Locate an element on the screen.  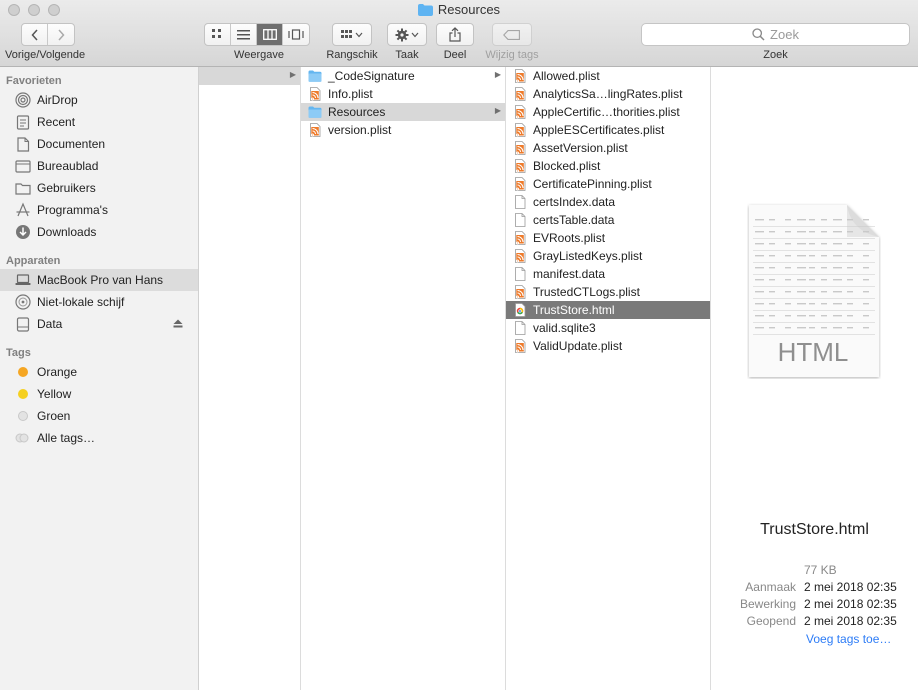
list-item: AssetVersion.plist is located at coordinates (608, 148).